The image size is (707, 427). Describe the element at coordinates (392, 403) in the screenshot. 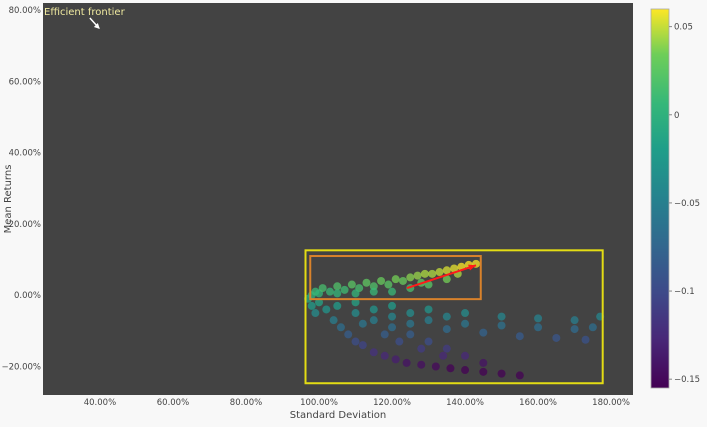

I see `x-tick-label: 120.00%` at that location.